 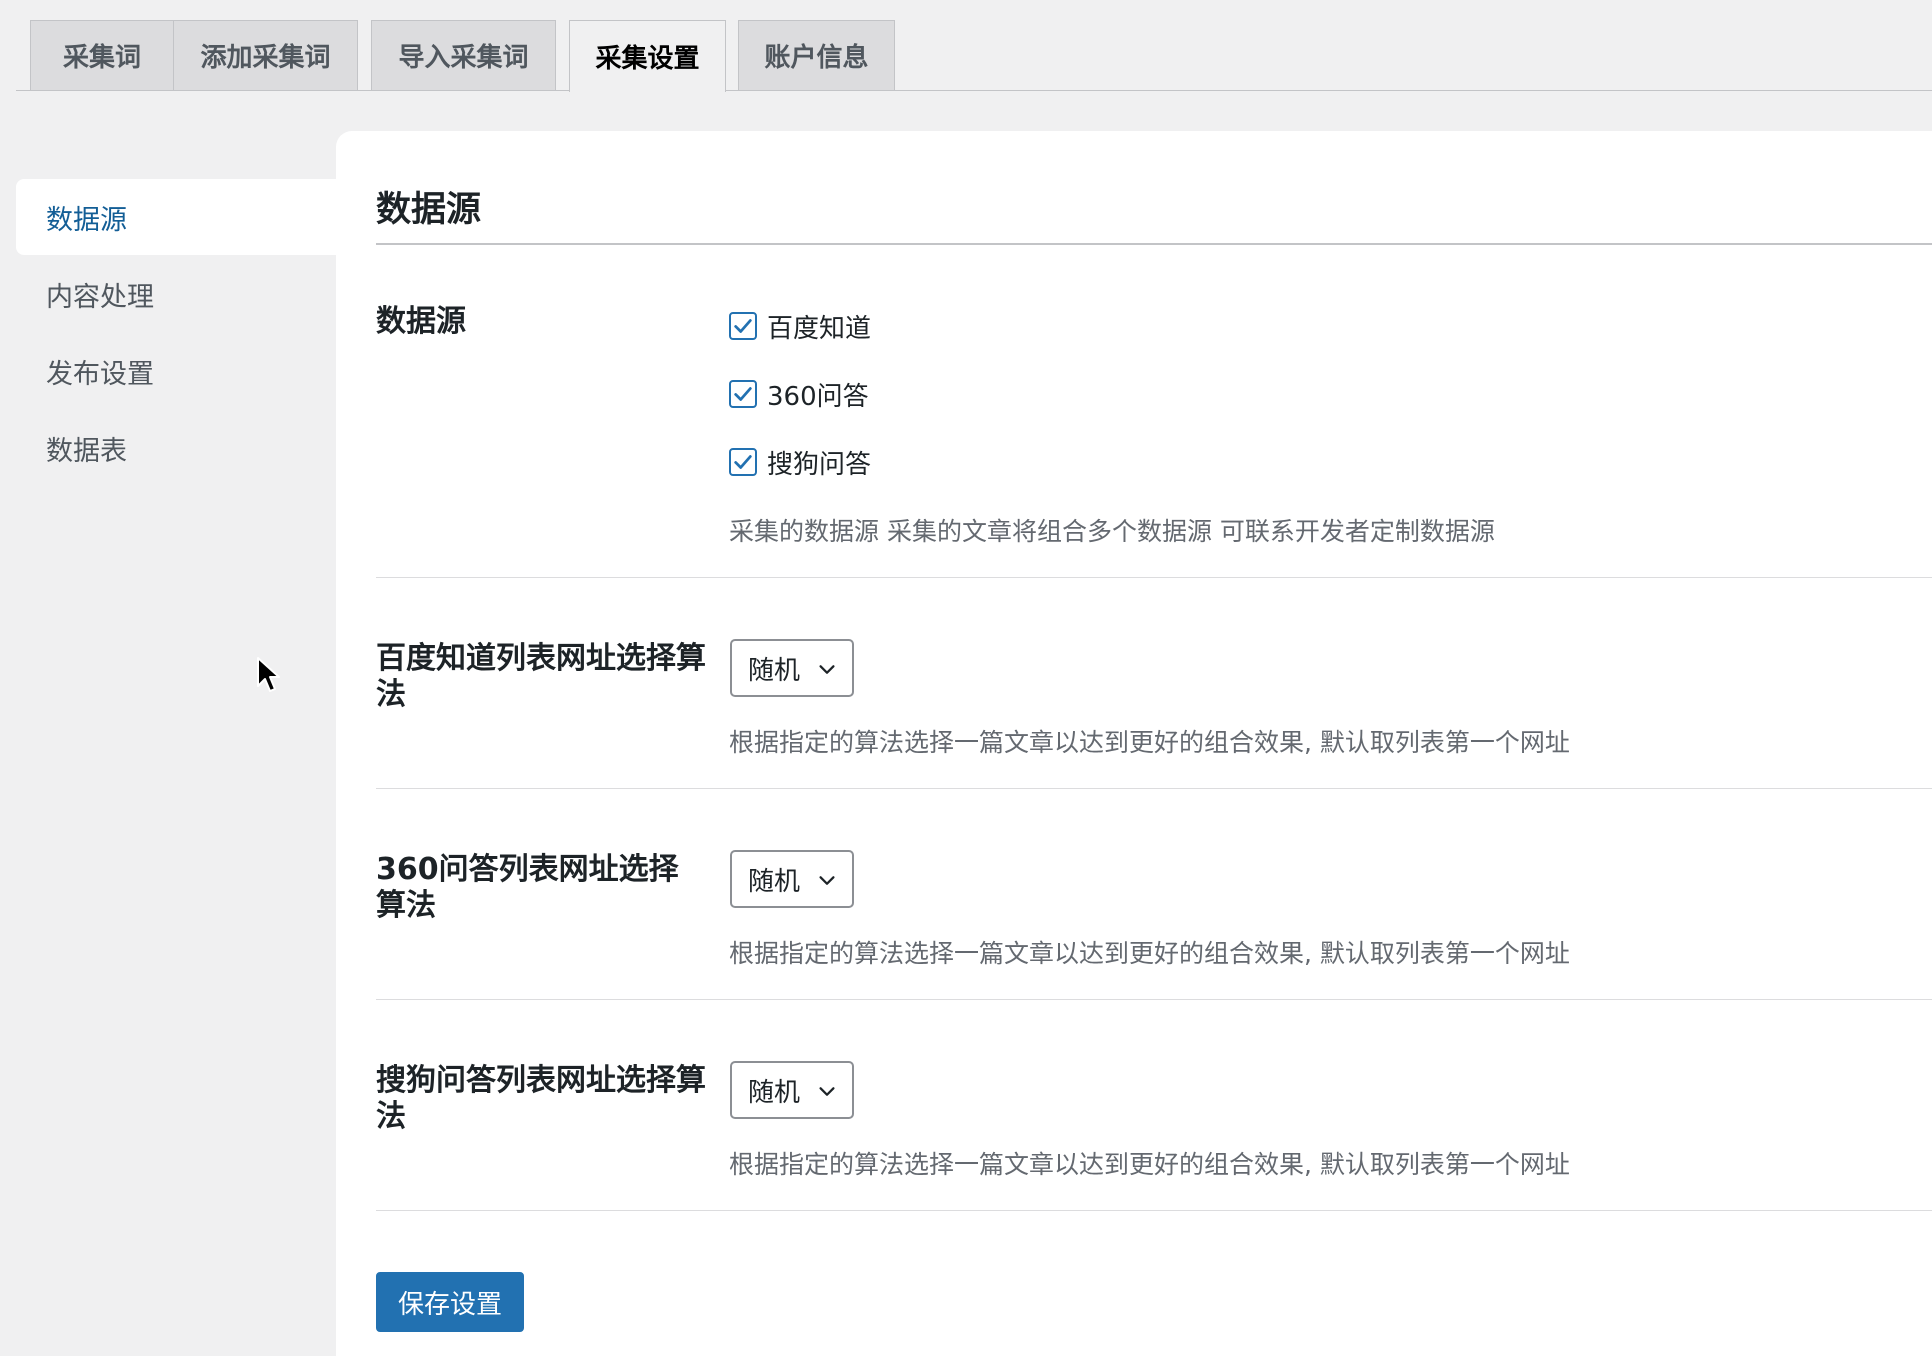 What do you see at coordinates (774, 670) in the screenshot?
I see `baidu-algorithm-value: 随机` at bounding box center [774, 670].